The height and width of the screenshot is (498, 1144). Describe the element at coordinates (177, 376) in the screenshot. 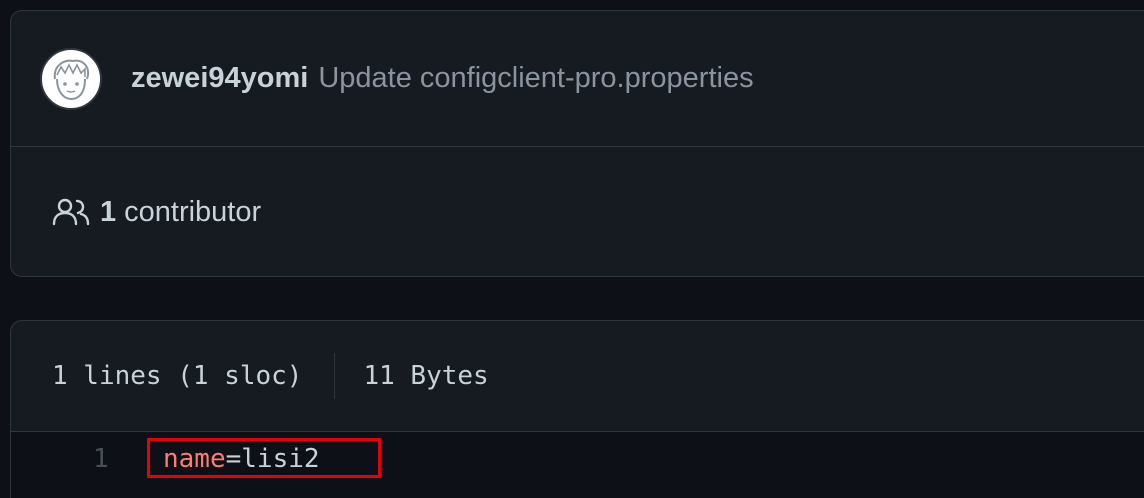

I see `file-lines-info: 1 lines (1 sloc)` at that location.